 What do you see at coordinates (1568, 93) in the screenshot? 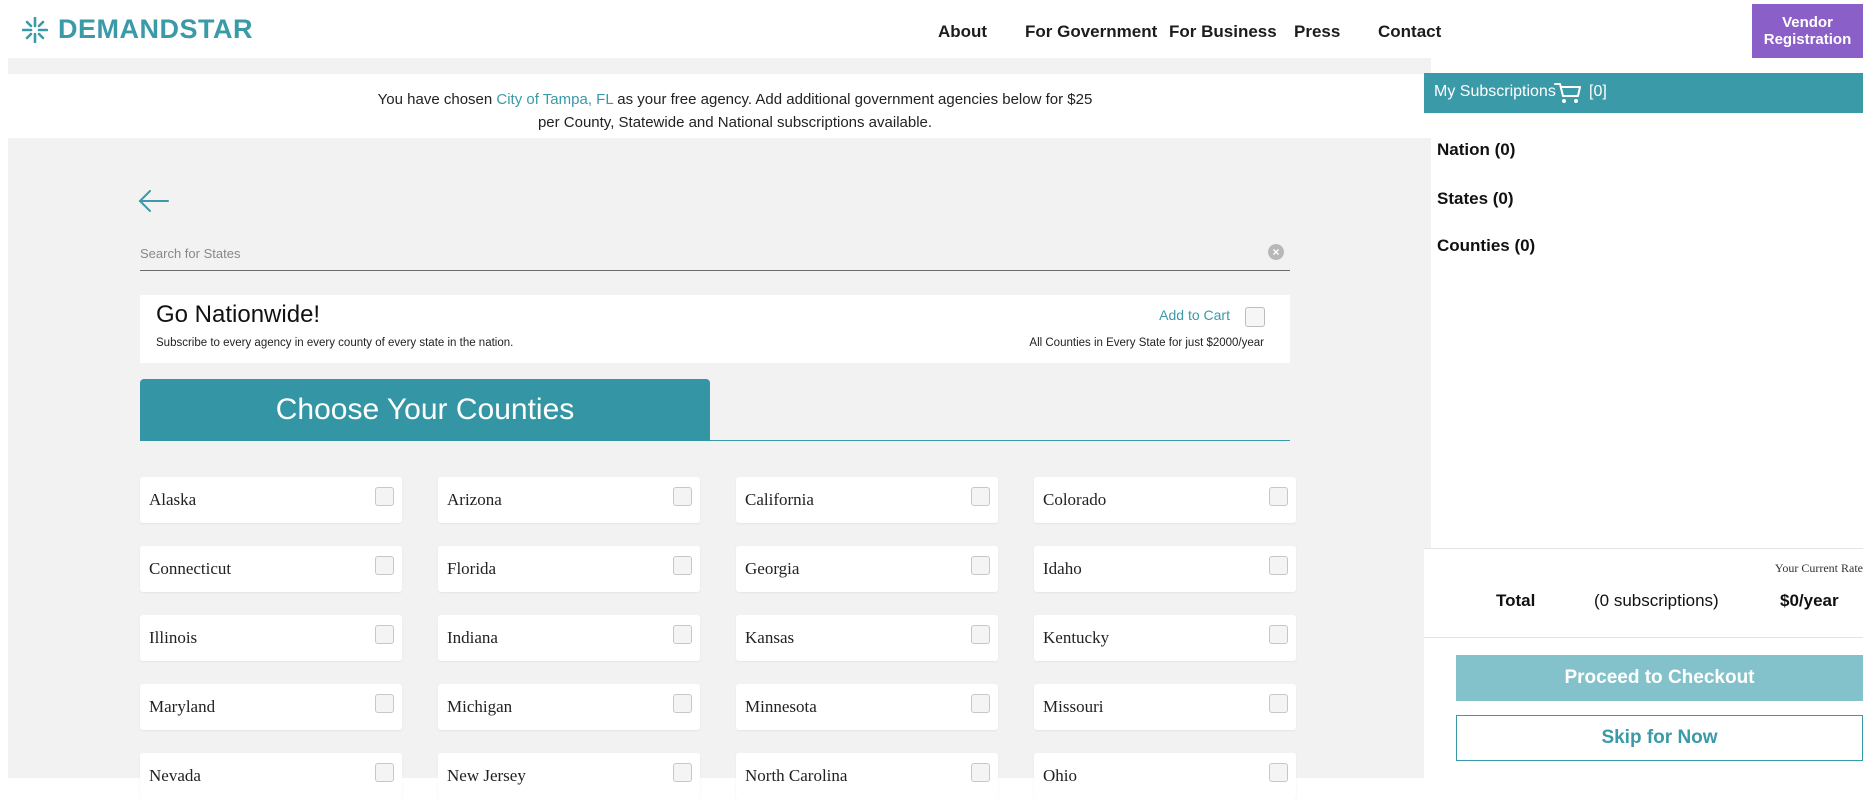
I see `cart-icon` at bounding box center [1568, 93].